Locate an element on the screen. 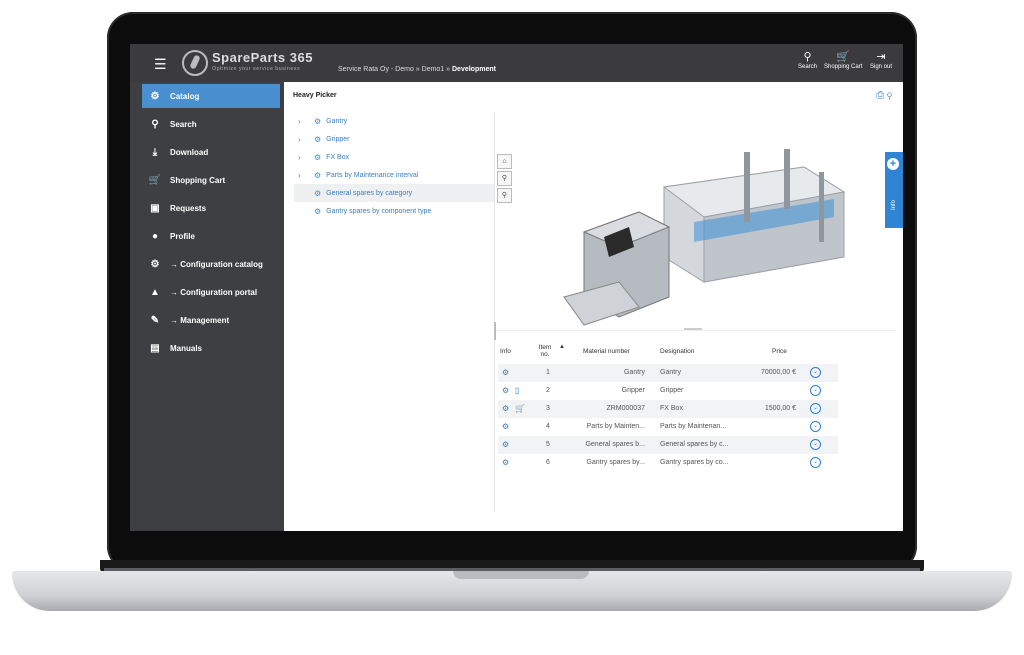 This screenshot has width=1024, height=655. sidebar-item-profile: ● Profile is located at coordinates (211, 236).